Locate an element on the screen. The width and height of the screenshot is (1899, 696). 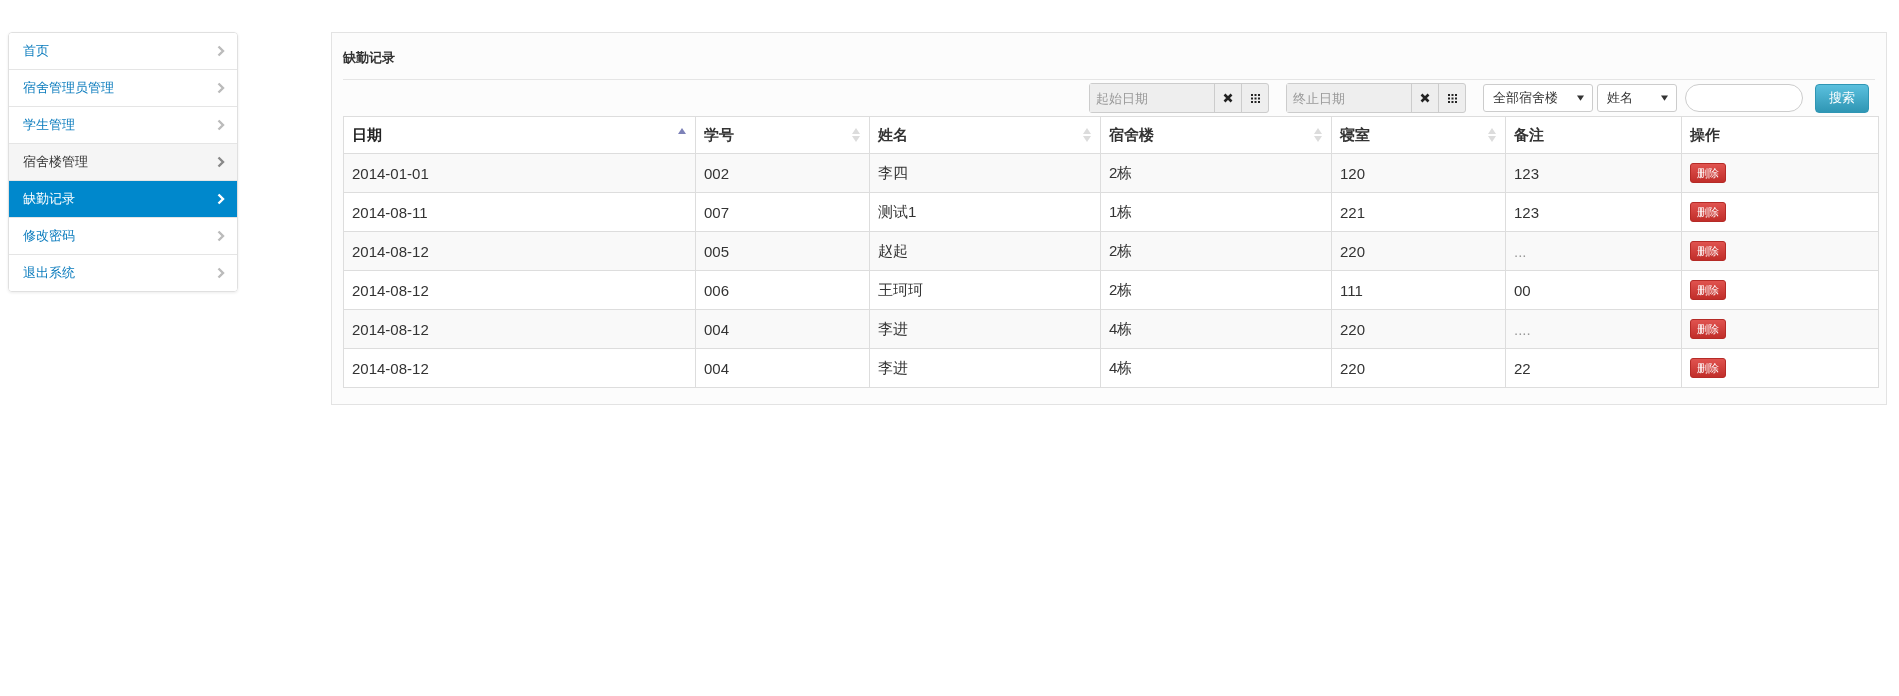
sidebar-item: 宿舍管理员管理 is located at coordinates (123, 87).